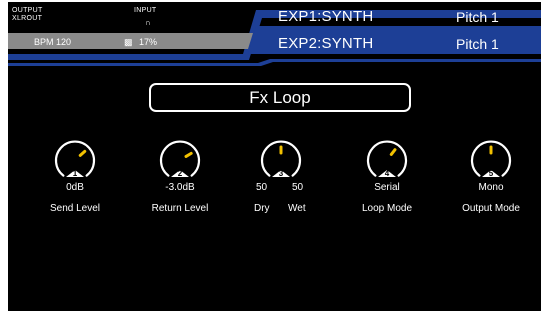 The height and width of the screenshot is (312, 543). I want to click on xlrout-label: XLROUT, so click(27, 18).